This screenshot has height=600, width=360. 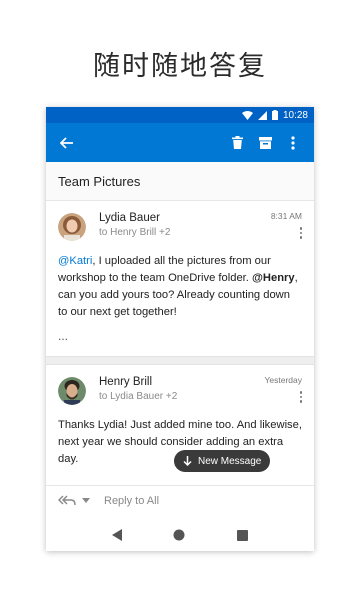 I want to click on status-time: 10:28, so click(x=295, y=115).